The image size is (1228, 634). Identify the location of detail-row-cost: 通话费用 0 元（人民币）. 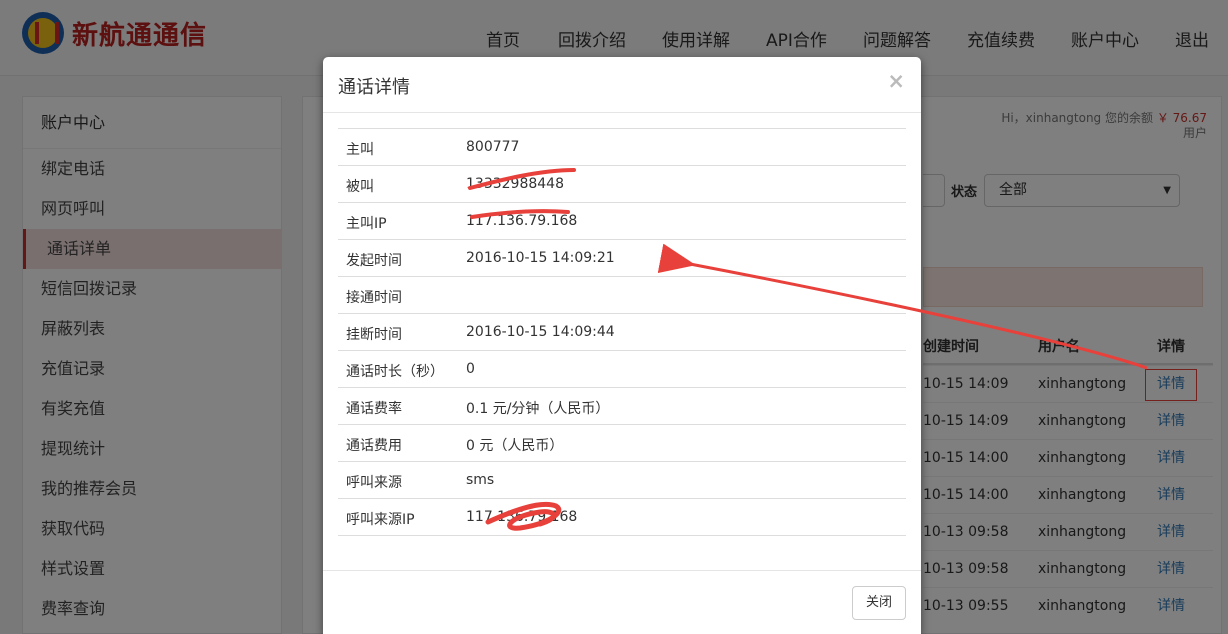
(622, 443).